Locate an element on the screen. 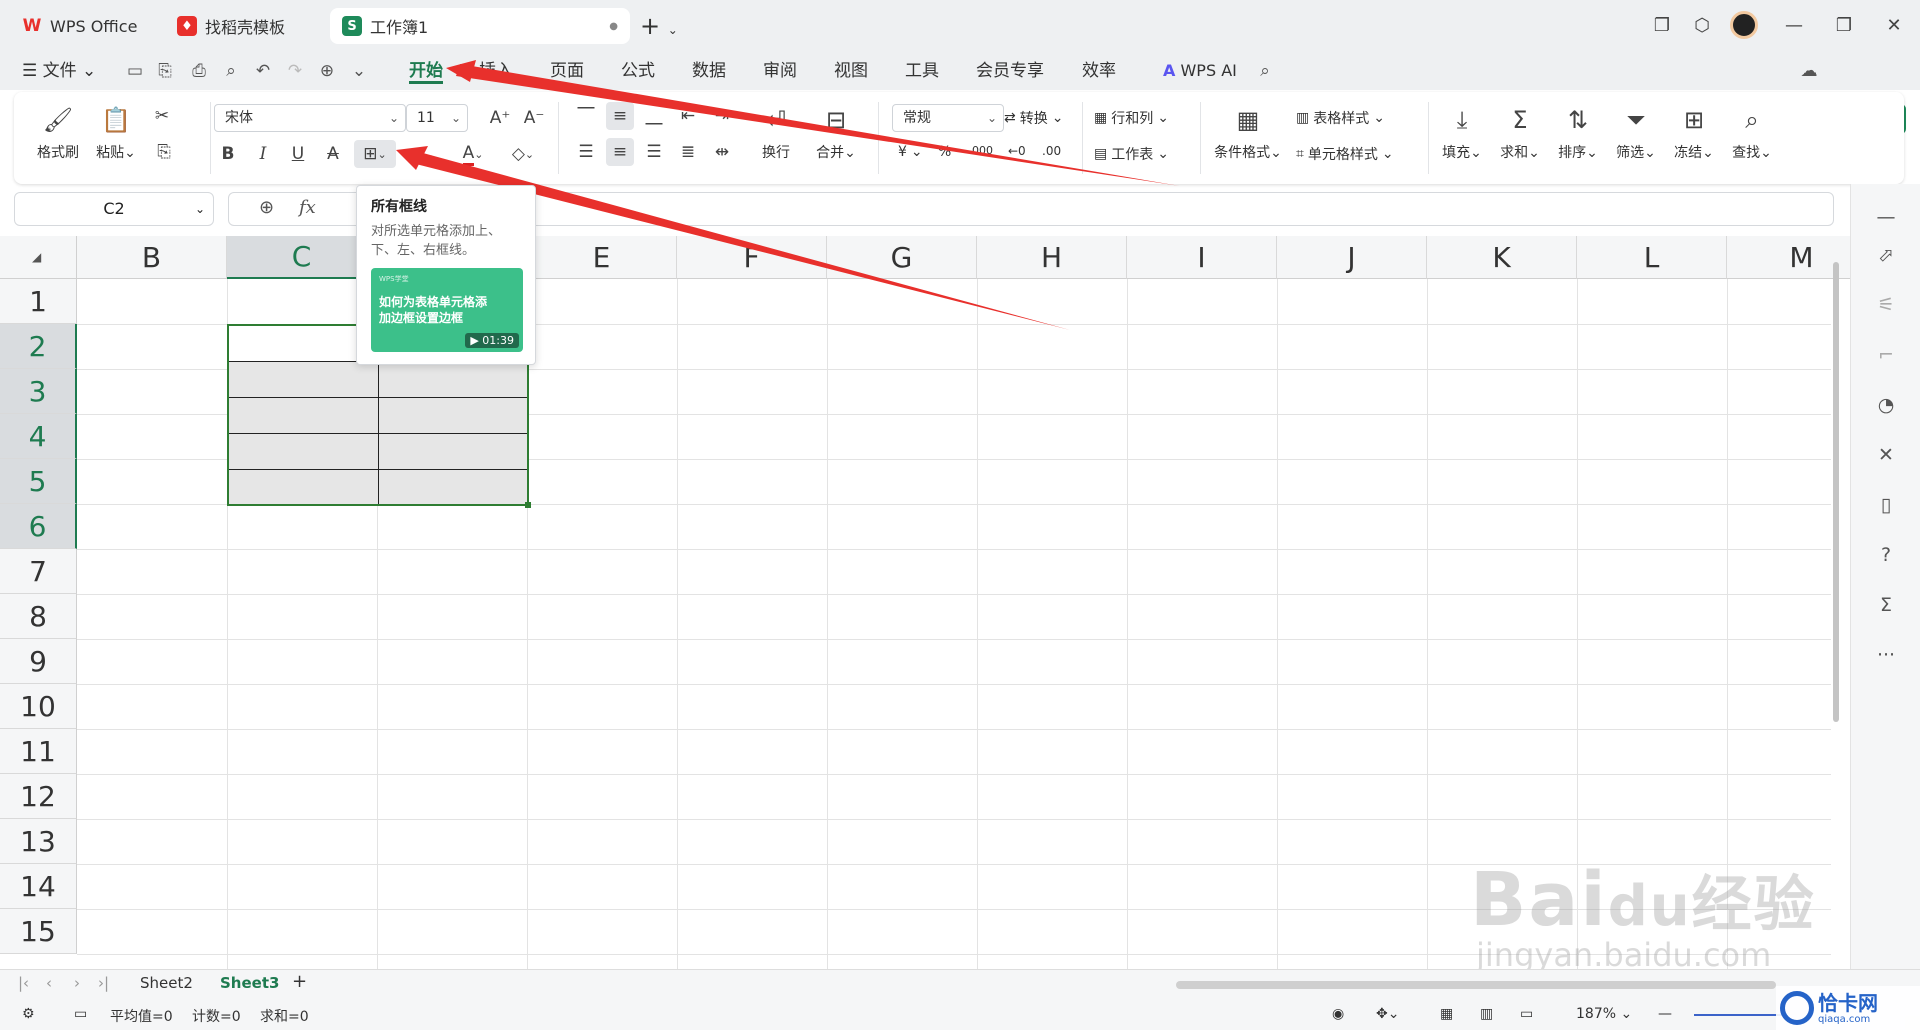 This screenshot has width=1920, height=1030. help-icon: ? is located at coordinates (1886, 555).